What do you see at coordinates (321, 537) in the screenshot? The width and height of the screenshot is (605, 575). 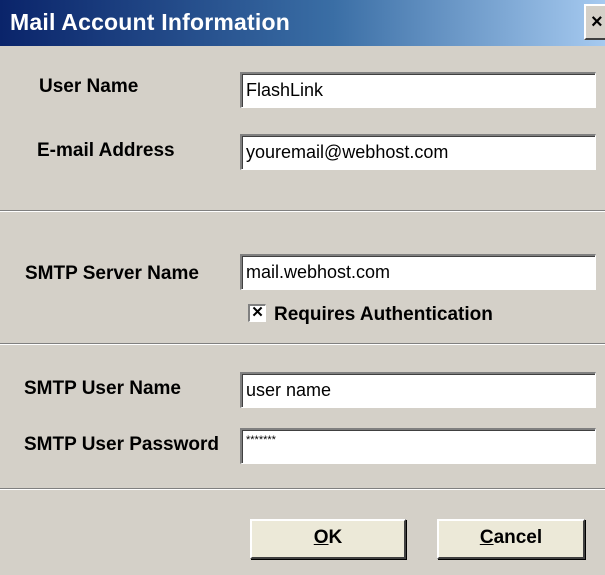 I see `ok-button-mnemonic: O` at bounding box center [321, 537].